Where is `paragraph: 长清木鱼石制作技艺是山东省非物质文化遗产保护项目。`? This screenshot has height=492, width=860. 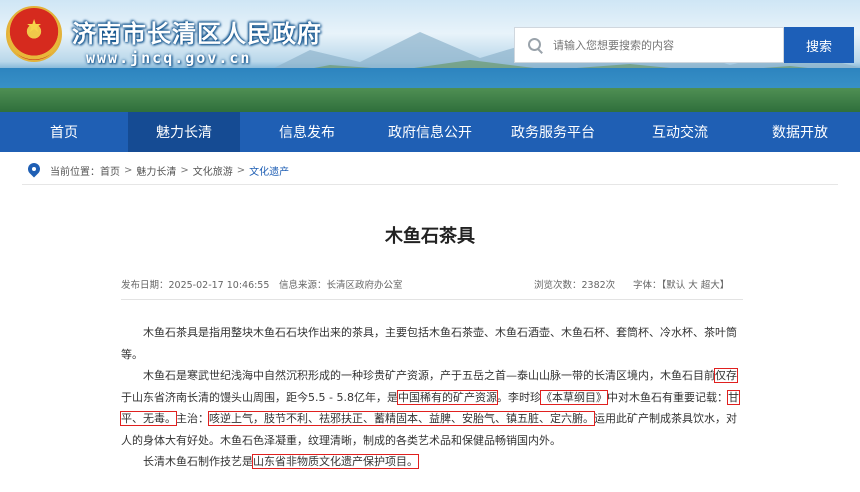
paragraph: 长清木鱼石制作技艺是山东省非物质文化遗产保护项目。 is located at coordinates (432, 462).